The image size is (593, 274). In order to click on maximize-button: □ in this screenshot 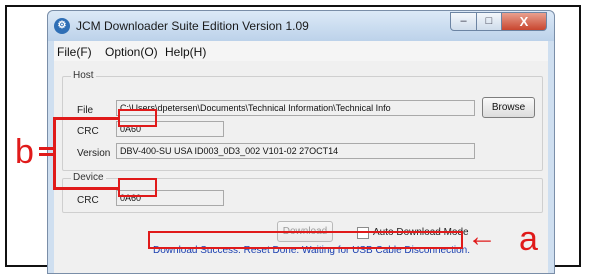, I will do `click(489, 21)`.